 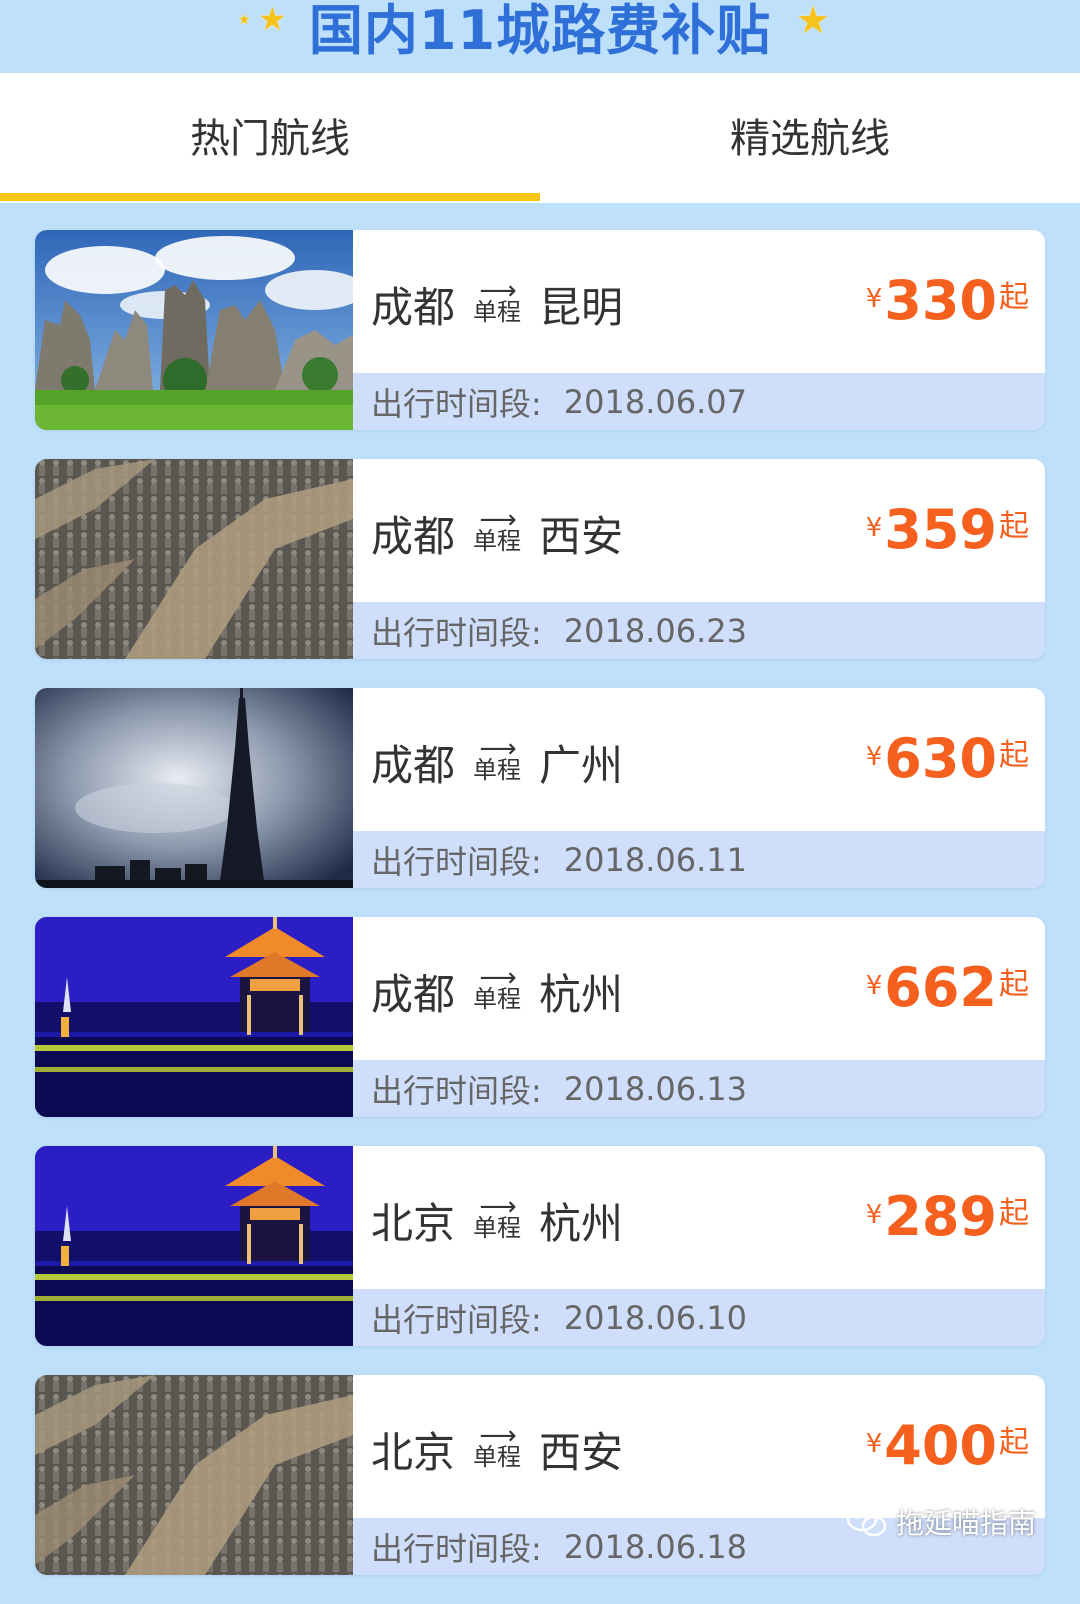 I want to click on route-card: 北京 ⟶ 单程 西安 ¥ 400 起 出行时间段: 2018.06.18, so click(x=540, y=1475).